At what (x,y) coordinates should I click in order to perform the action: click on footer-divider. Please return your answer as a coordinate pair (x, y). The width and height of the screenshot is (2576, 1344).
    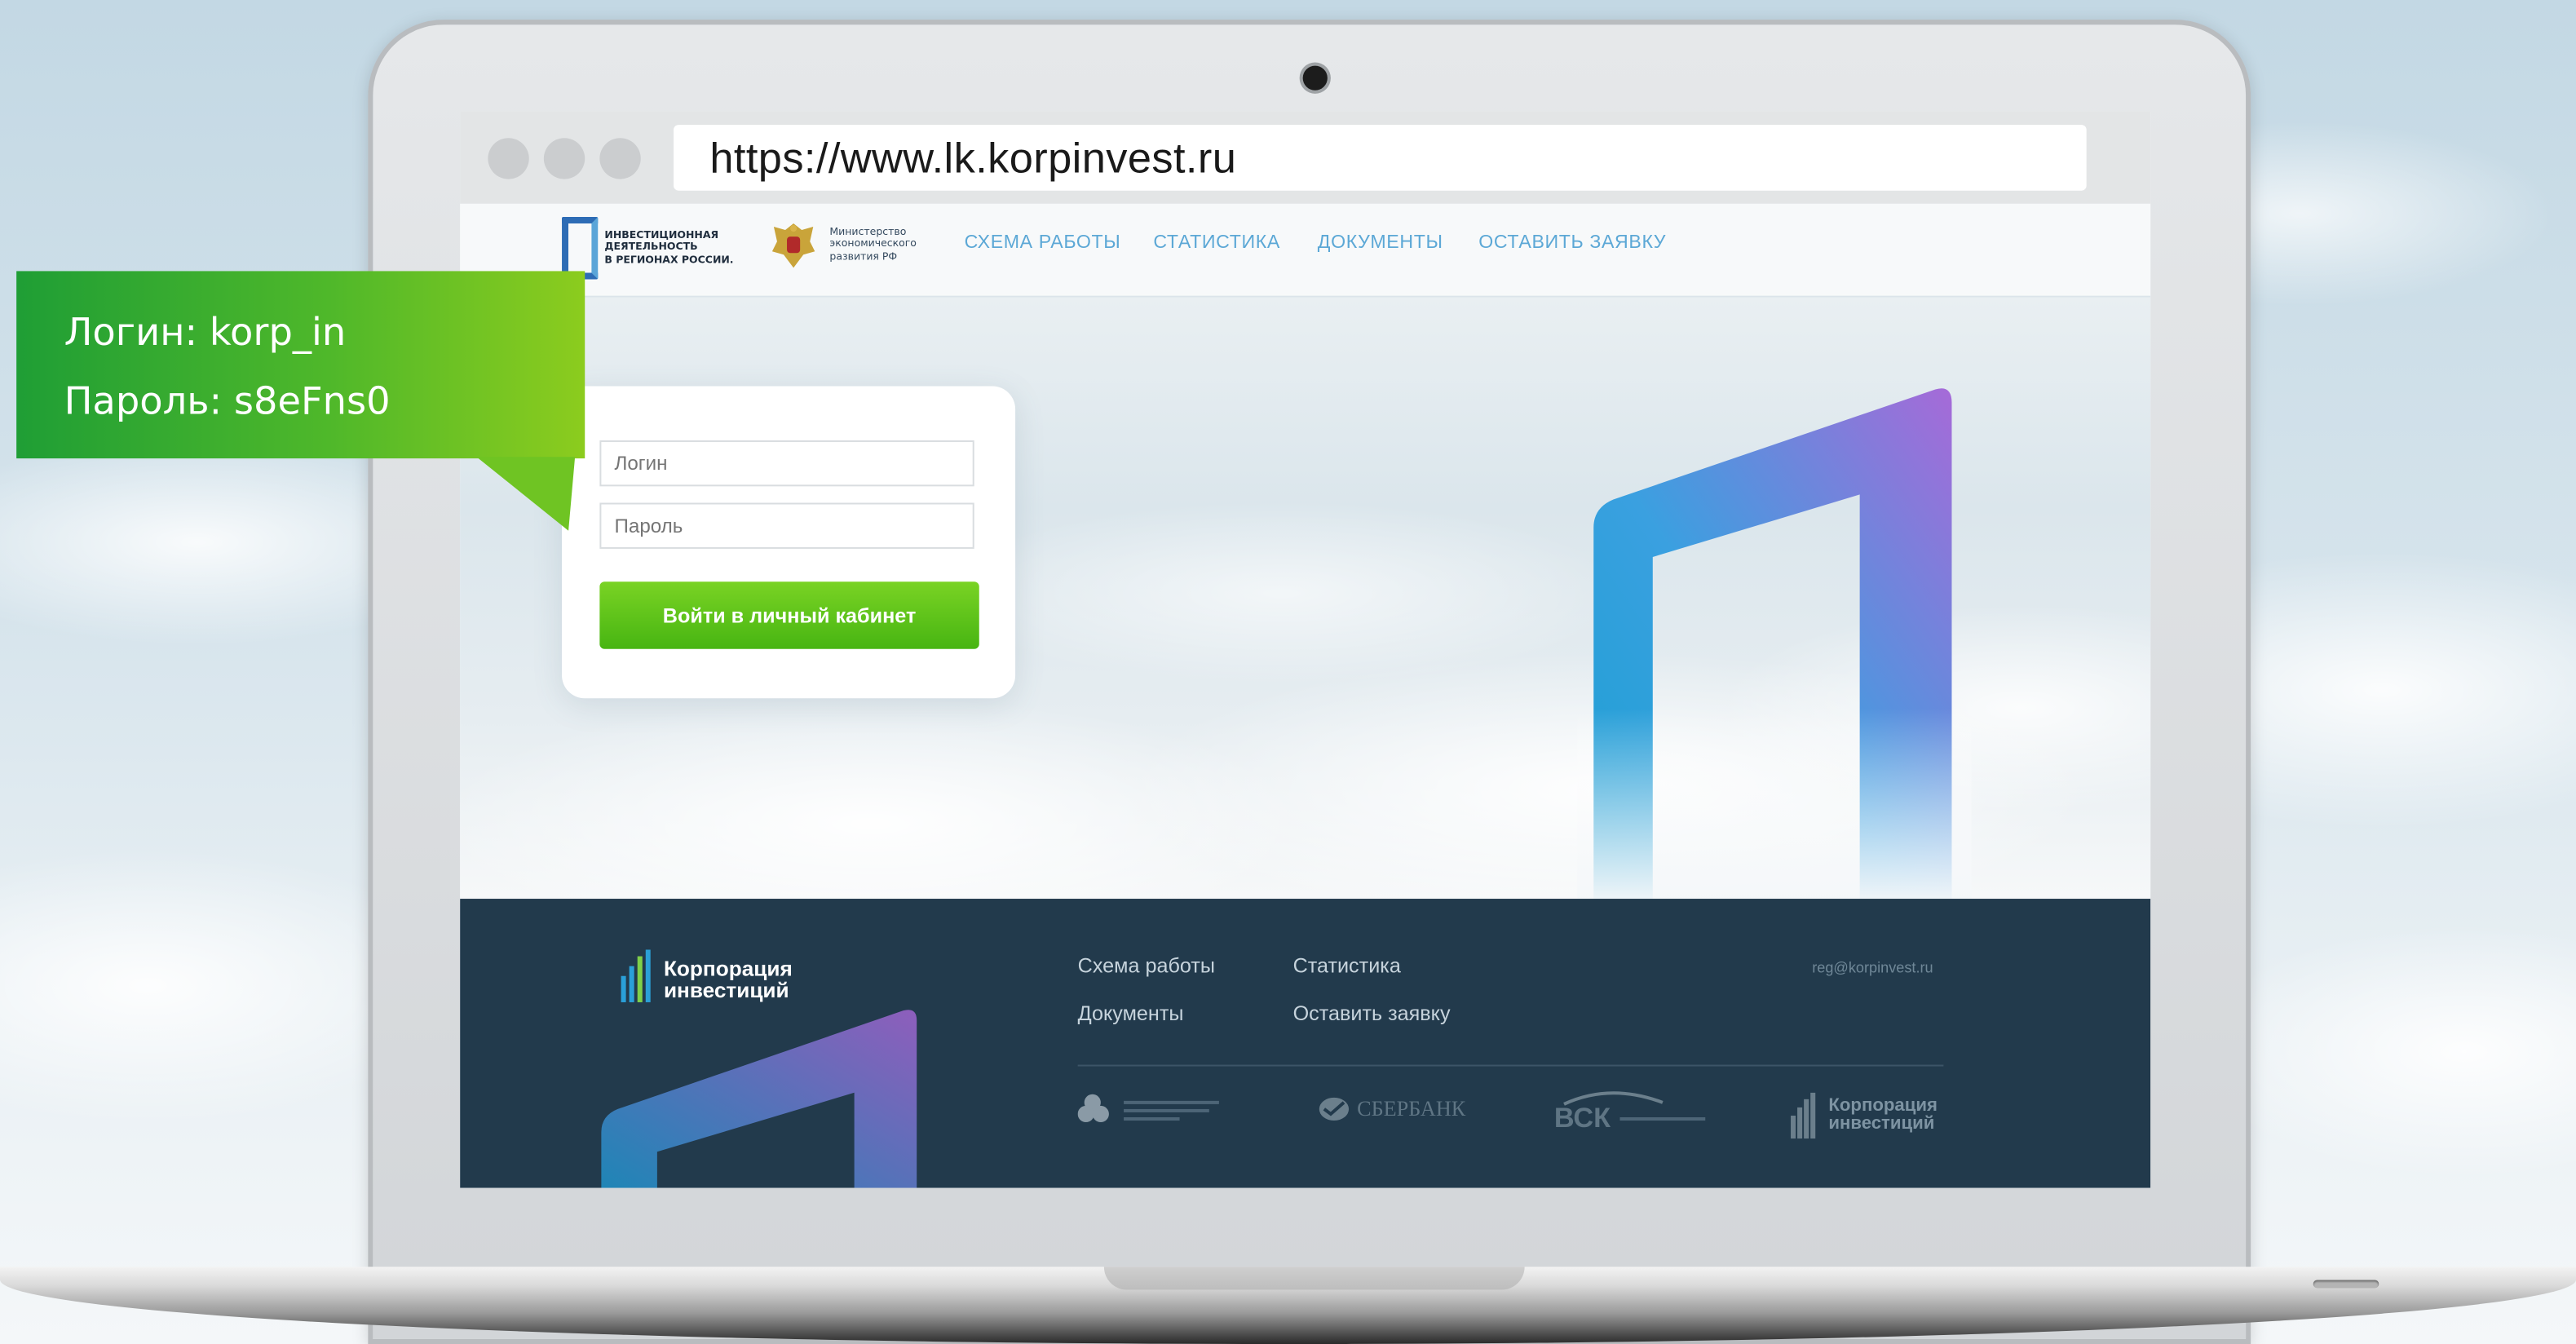
    Looking at the image, I should click on (1510, 1065).